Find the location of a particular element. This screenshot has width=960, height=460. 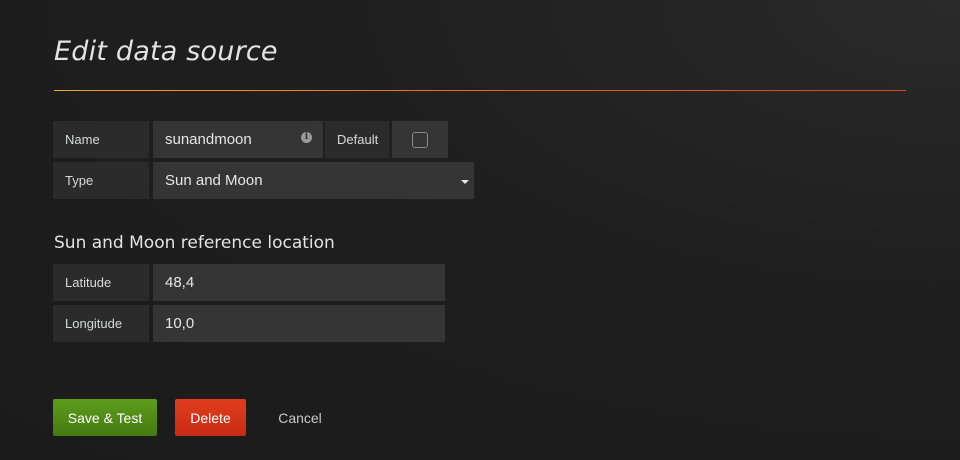

name-value: sunandmoon is located at coordinates (208, 139).